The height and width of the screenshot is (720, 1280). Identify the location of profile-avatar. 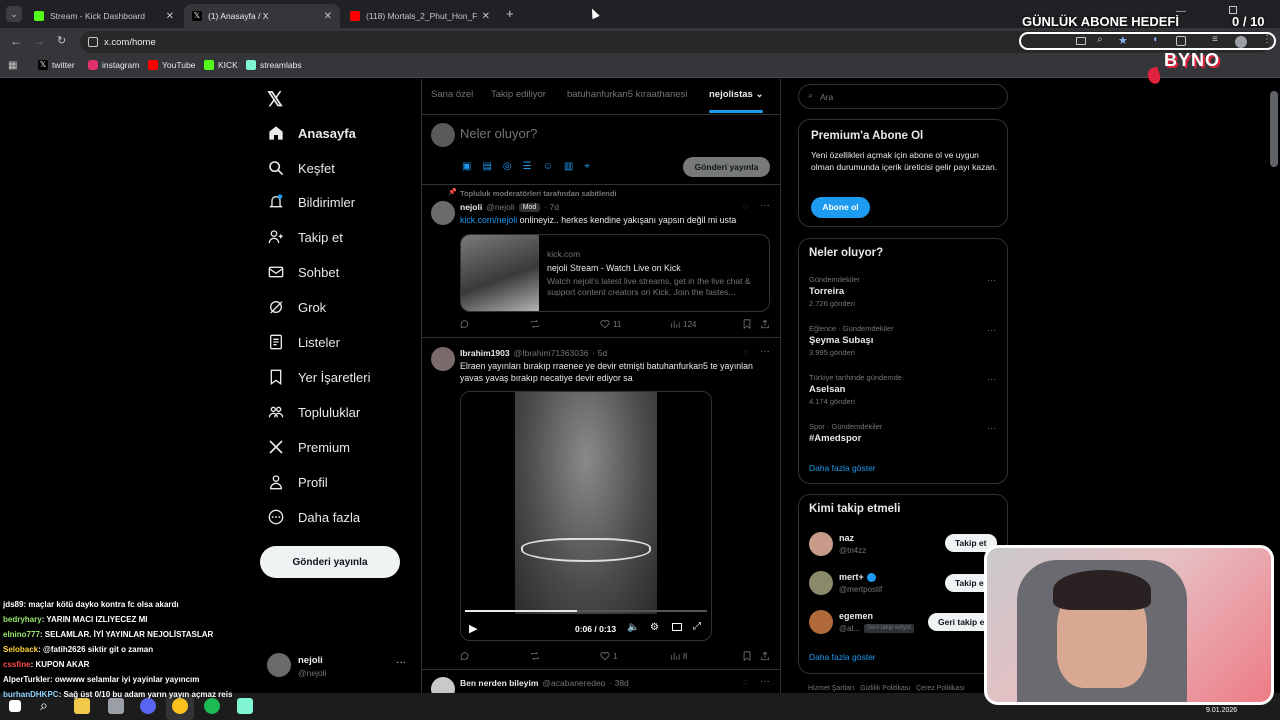
(1241, 42).